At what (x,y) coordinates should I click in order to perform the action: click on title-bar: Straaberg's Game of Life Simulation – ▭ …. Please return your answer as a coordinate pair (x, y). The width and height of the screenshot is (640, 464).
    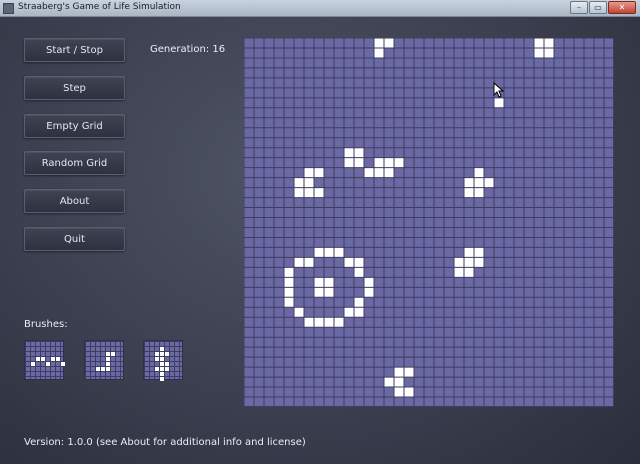
    Looking at the image, I should click on (320, 8).